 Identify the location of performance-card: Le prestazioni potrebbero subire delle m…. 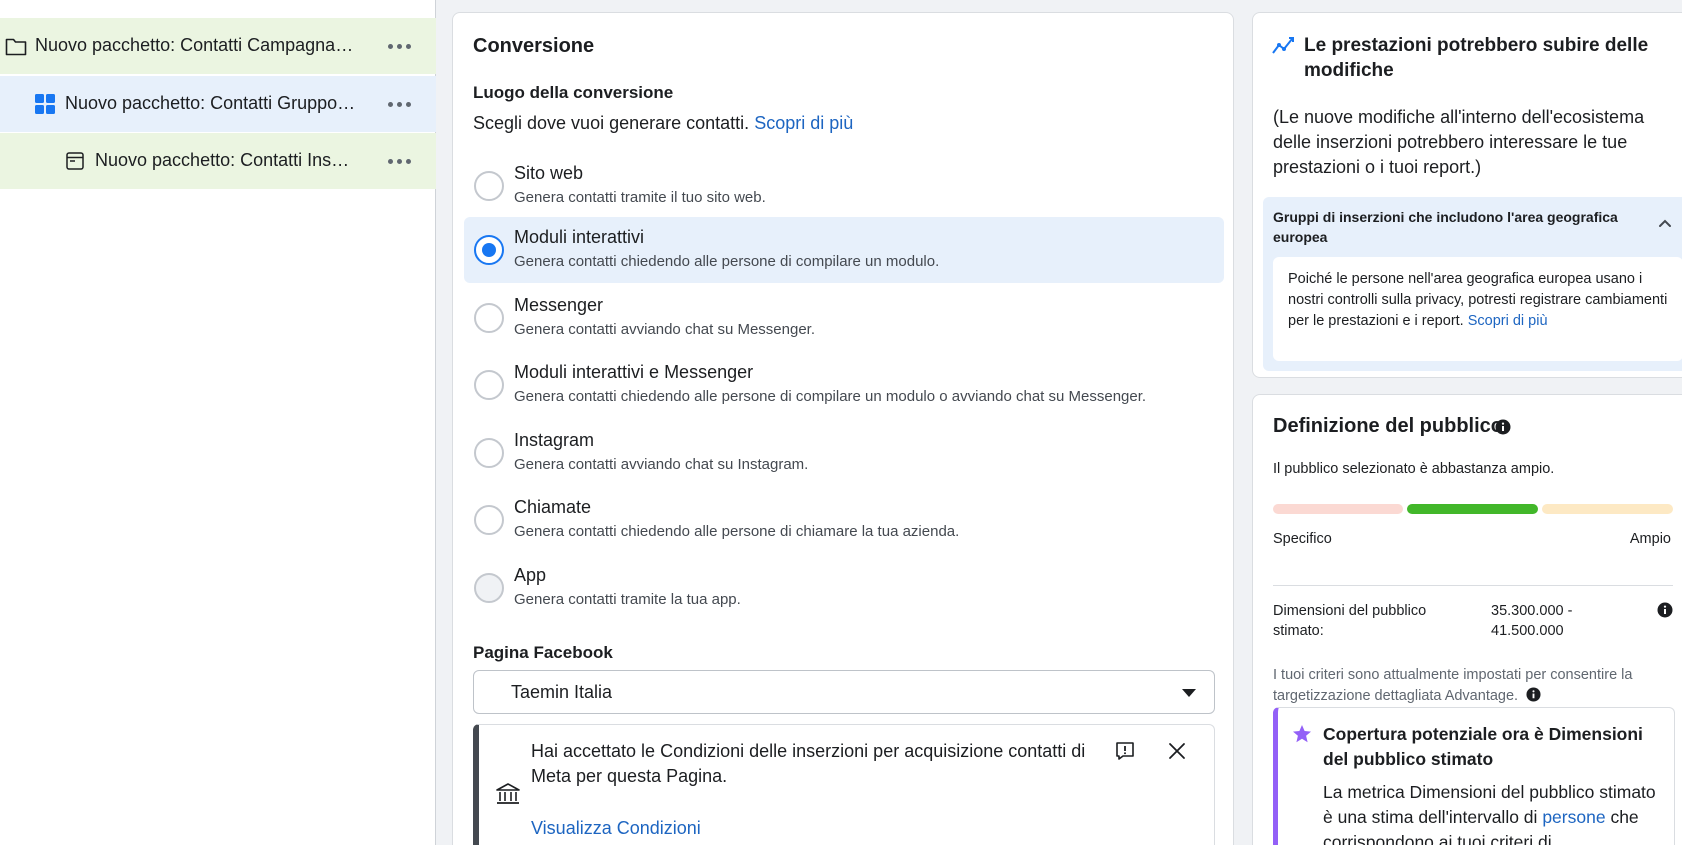
(1467, 195).